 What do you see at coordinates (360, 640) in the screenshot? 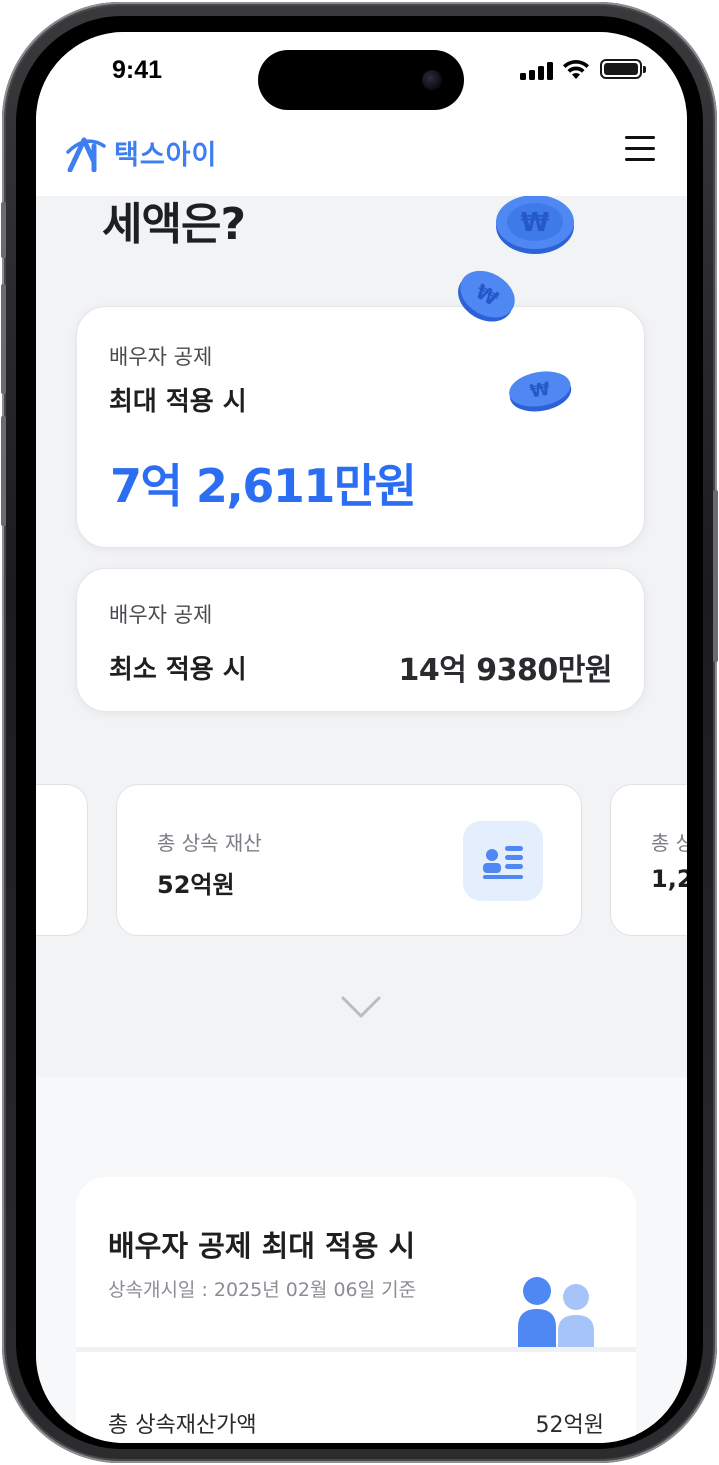
I see `min-deduction-card: 배우자 공제 최소 적용 시 14억 9380만원` at bounding box center [360, 640].